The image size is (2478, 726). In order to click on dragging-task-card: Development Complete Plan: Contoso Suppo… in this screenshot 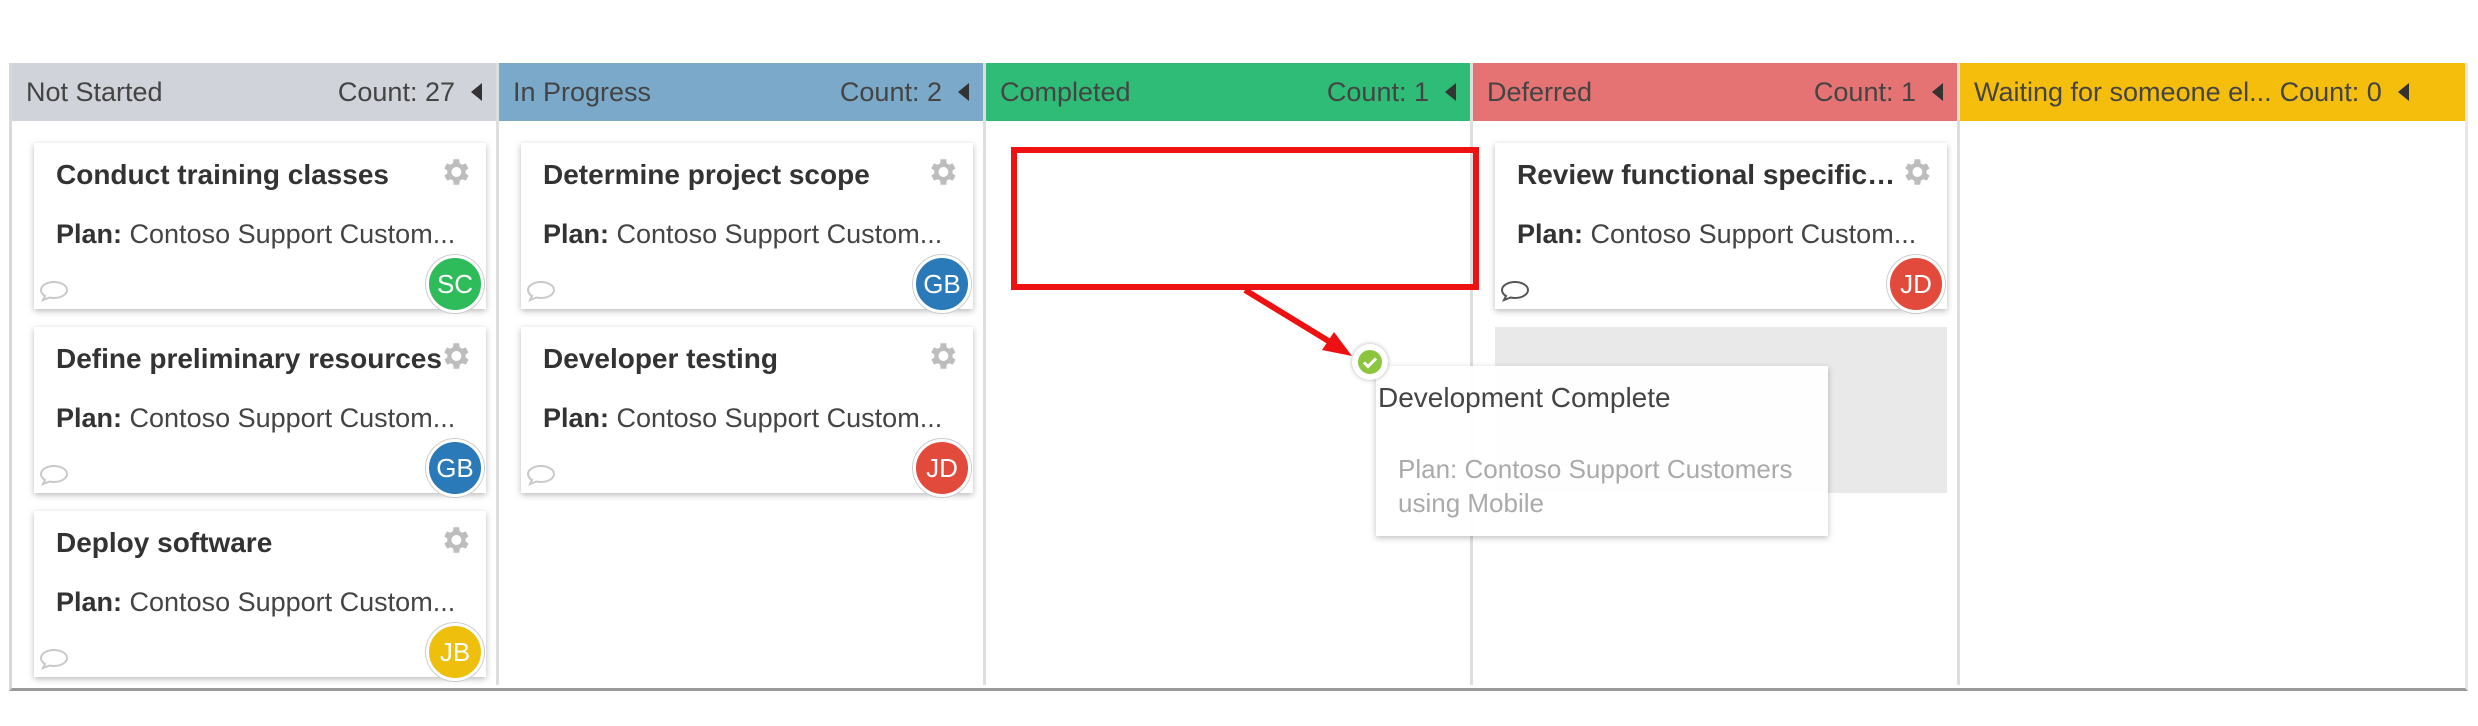, I will do `click(1602, 451)`.